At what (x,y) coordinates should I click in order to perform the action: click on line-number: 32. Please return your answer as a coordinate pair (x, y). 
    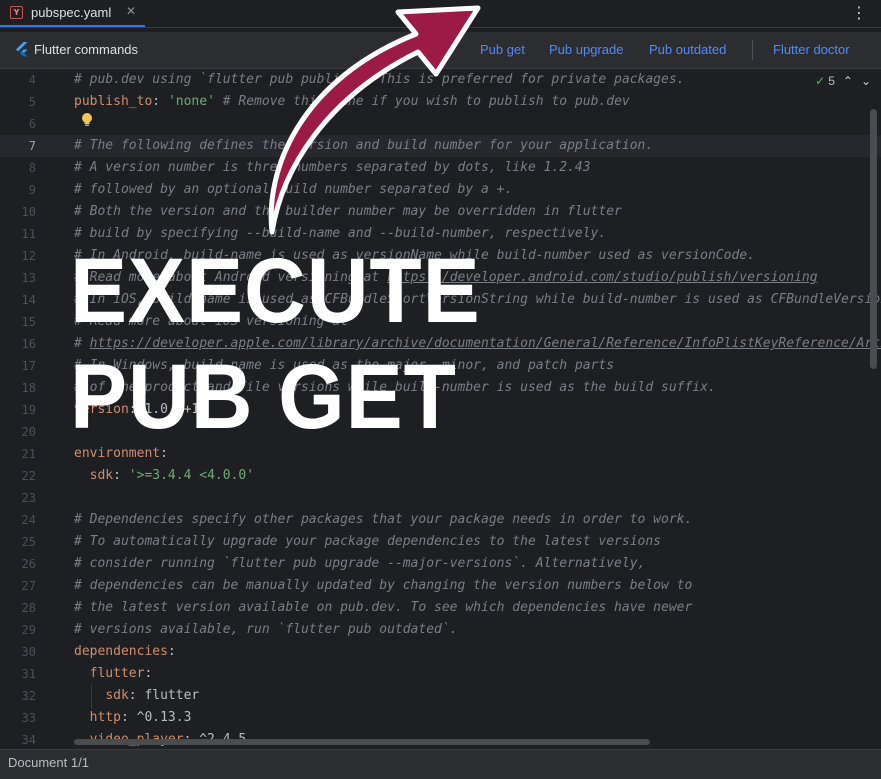
    Looking at the image, I should click on (28, 696).